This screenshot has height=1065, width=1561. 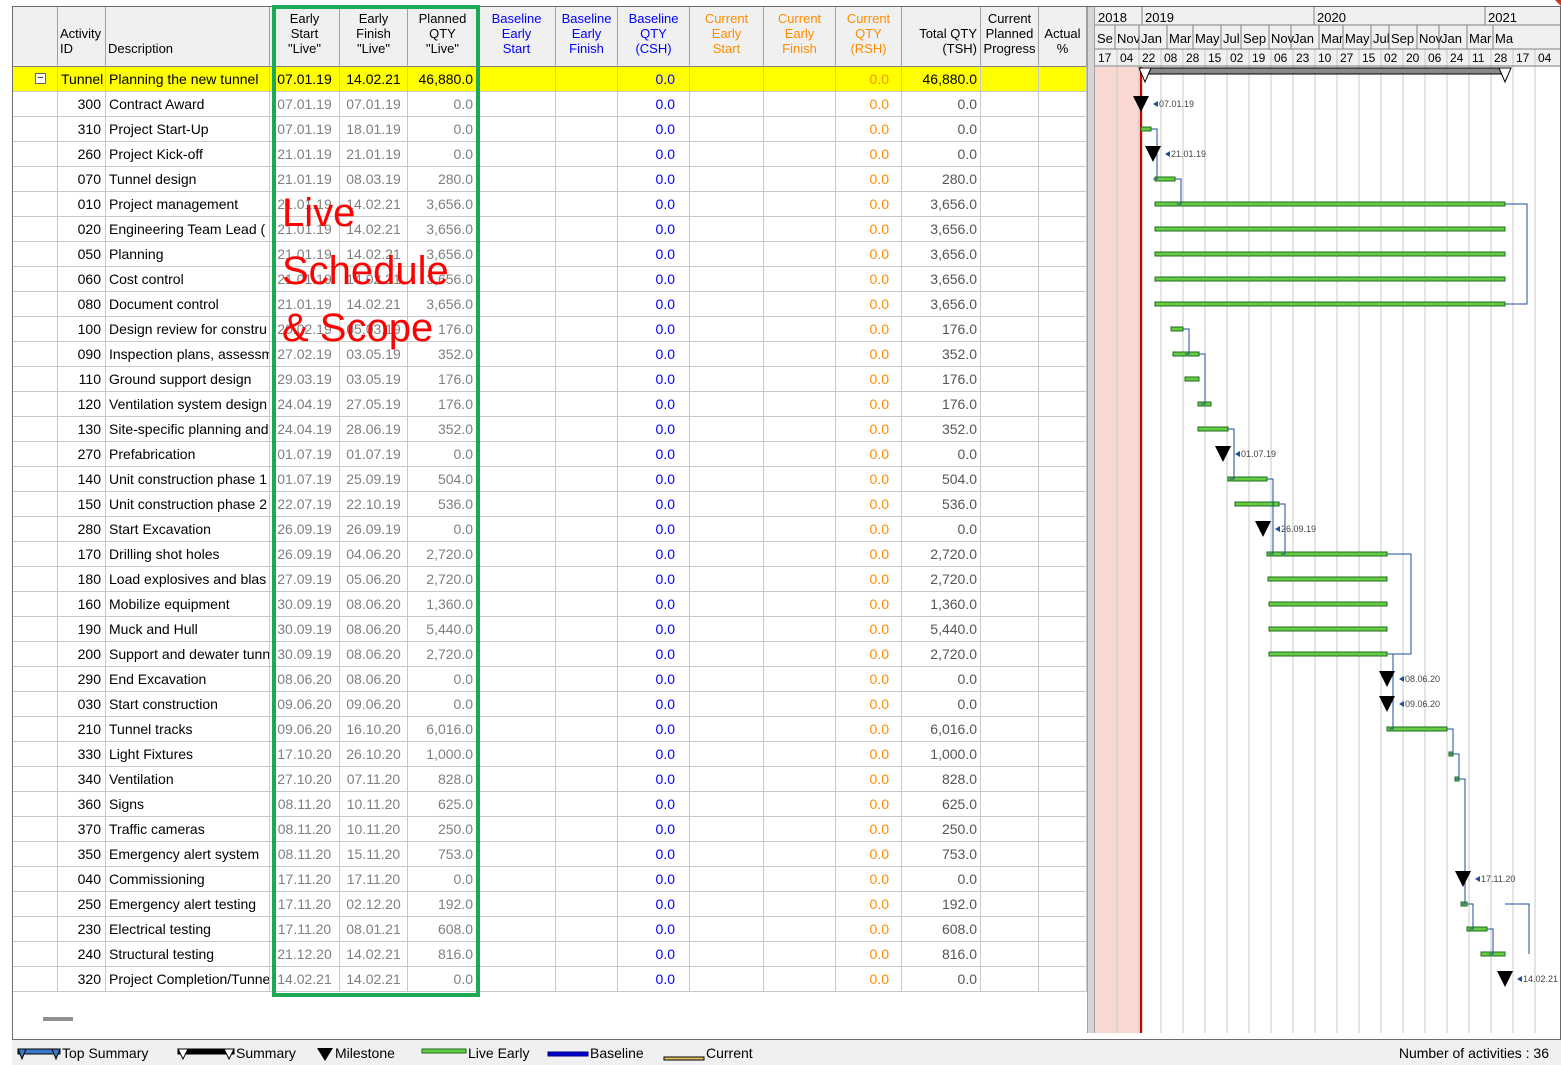 What do you see at coordinates (517, 854) in the screenshot?
I see `row-baseline-start` at bounding box center [517, 854].